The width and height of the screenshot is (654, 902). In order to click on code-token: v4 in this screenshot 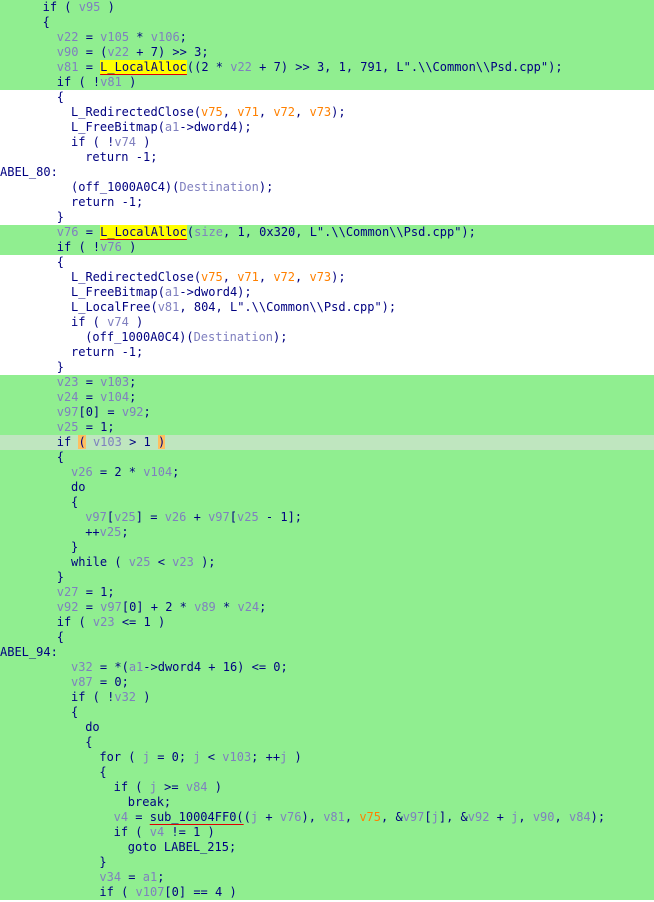, I will do `click(121, 817)`.